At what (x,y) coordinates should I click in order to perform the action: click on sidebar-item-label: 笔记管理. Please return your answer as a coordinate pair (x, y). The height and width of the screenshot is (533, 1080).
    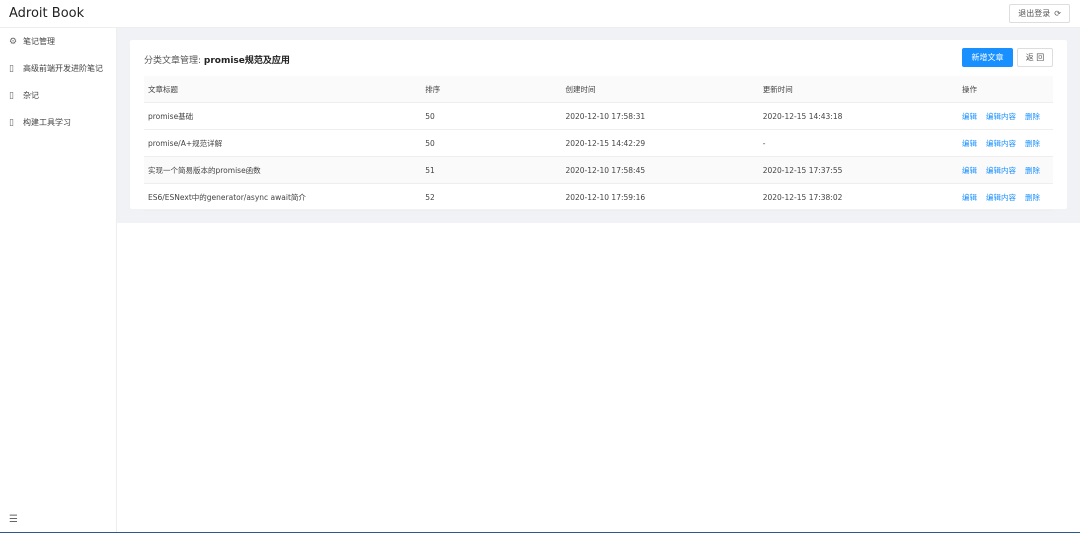
    Looking at the image, I should click on (39, 41).